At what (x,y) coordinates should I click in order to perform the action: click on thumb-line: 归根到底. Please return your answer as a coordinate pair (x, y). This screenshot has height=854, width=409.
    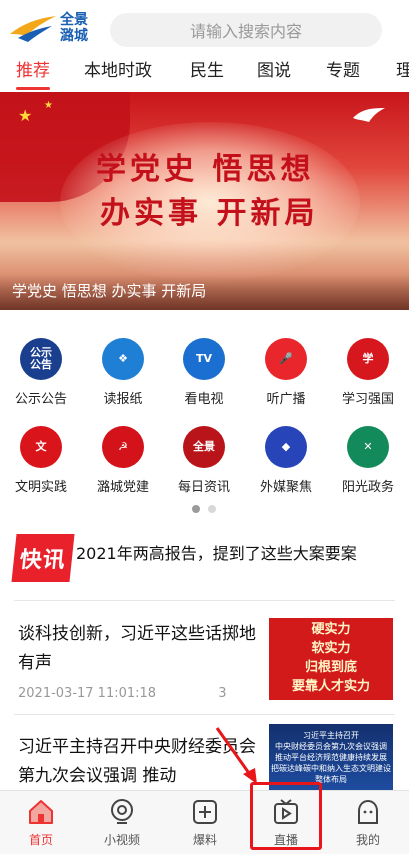
    Looking at the image, I should click on (330, 667).